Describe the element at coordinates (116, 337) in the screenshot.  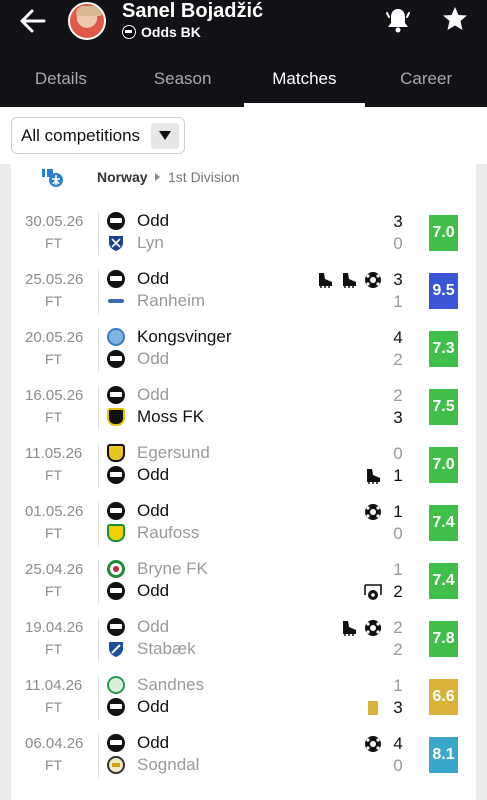
I see `kongsvinger-logo-icon` at that location.